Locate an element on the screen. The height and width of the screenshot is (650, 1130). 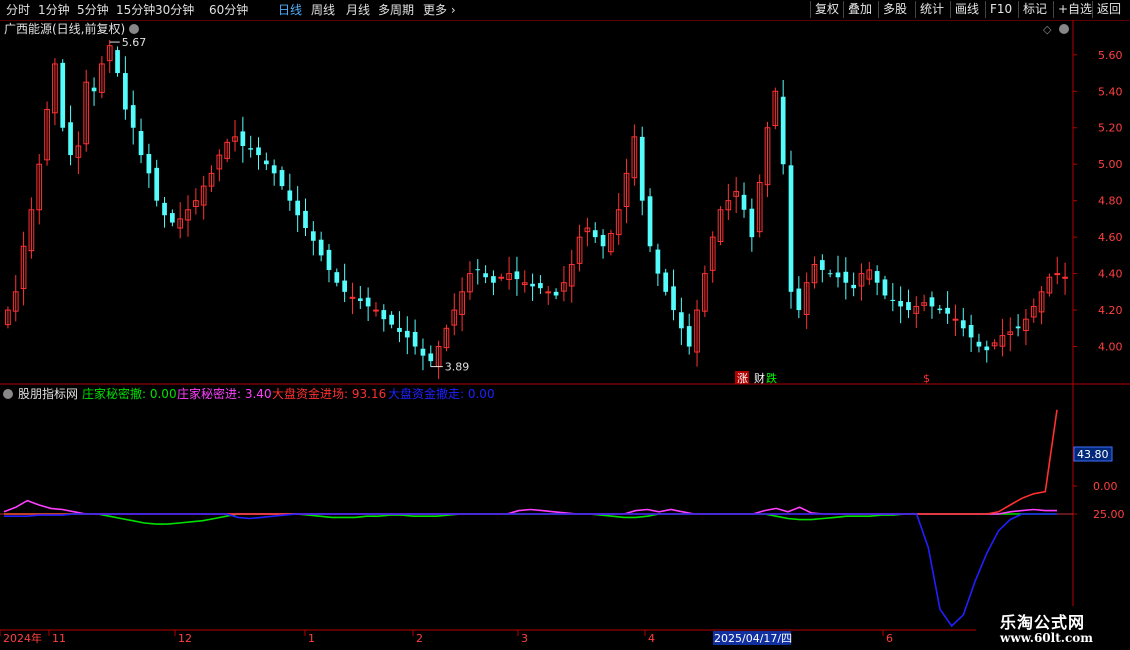
price-label-2: 4.40 is located at coordinates (1110, 274).